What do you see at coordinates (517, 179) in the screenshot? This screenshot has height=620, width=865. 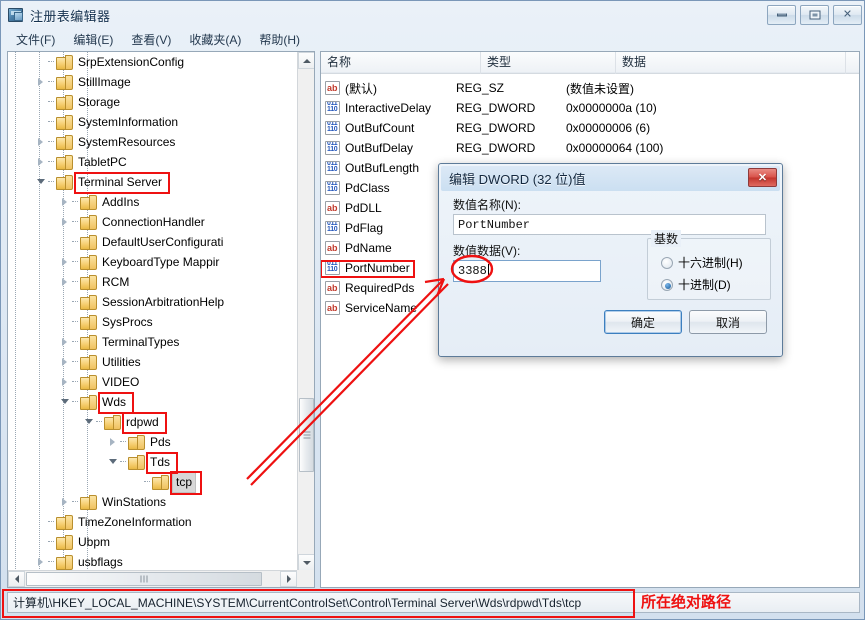 I see `dialog-title: 编辑 DWORD (32 位)值` at bounding box center [517, 179].